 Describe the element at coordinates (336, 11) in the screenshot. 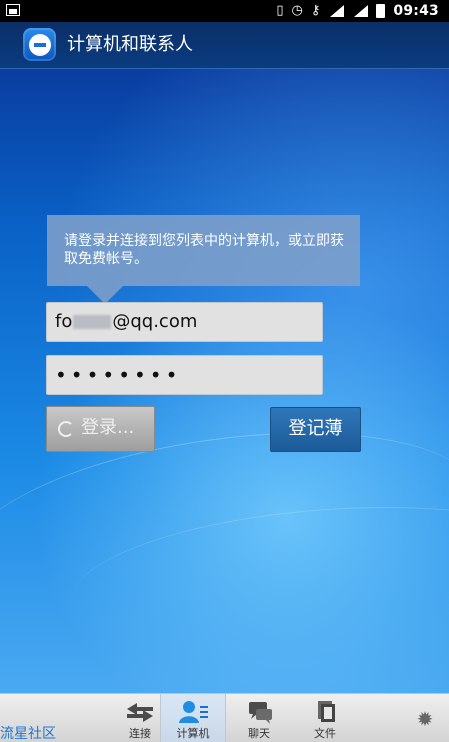

I see `wifi-signal-icon` at that location.